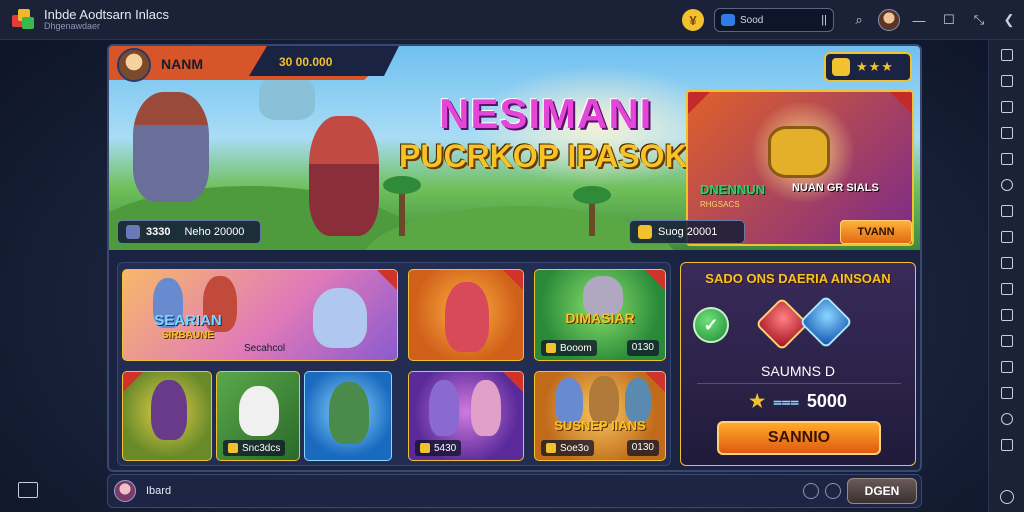 The height and width of the screenshot is (512, 1024). I want to click on right-stat-label: Suog 20001, so click(688, 232).